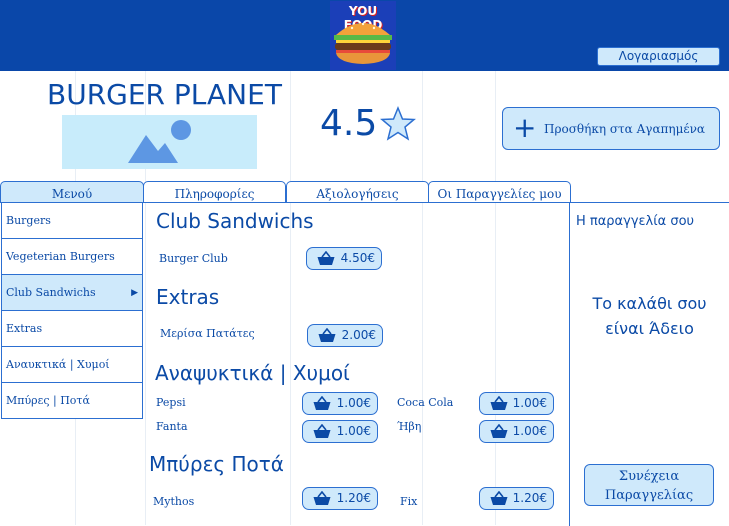 This screenshot has width=729, height=526. I want to click on menu-item-soft-drinks: Αναυκτικά | Χυμοί, so click(72, 365).